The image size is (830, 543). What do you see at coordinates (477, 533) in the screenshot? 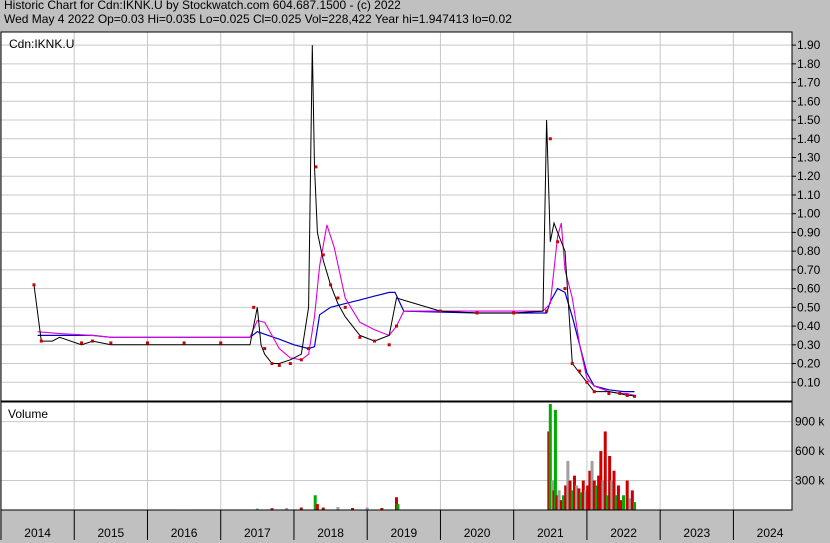
I see `x-tick-label: 2020` at bounding box center [477, 533].